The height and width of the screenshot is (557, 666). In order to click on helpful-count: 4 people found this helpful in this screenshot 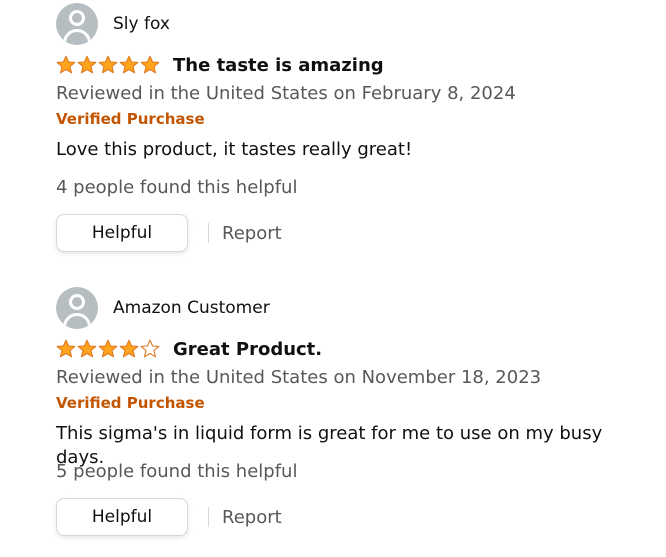, I will do `click(177, 187)`.